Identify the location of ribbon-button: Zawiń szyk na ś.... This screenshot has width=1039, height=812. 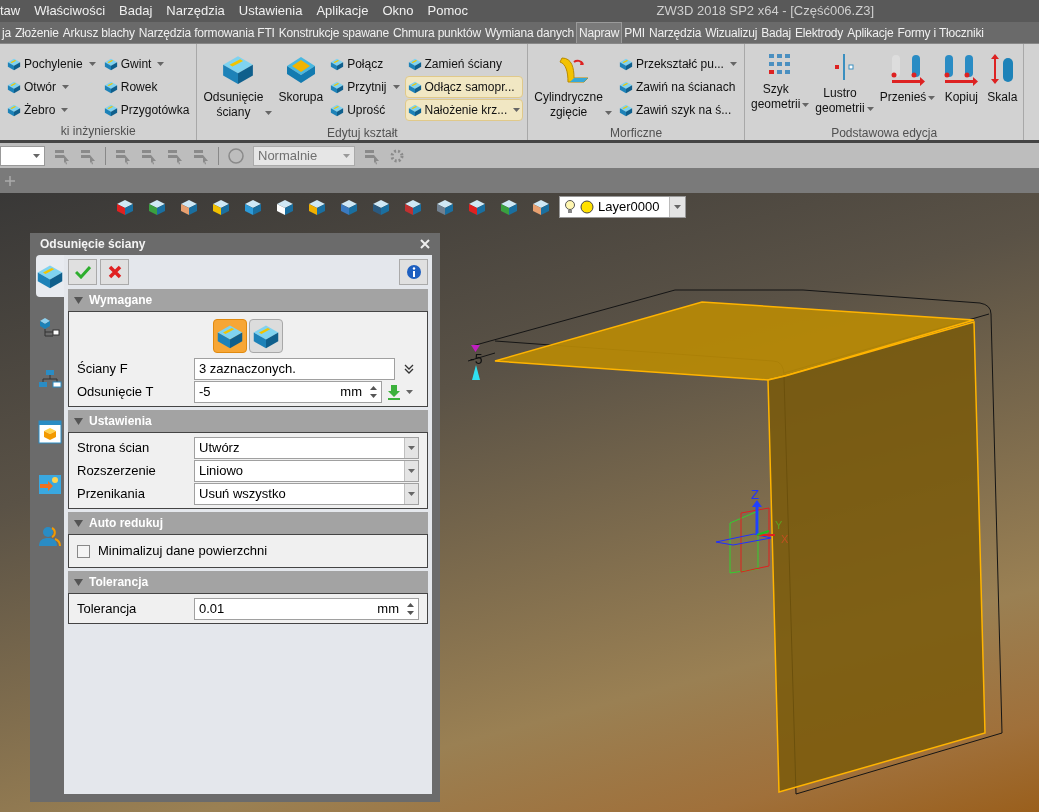
(677, 110).